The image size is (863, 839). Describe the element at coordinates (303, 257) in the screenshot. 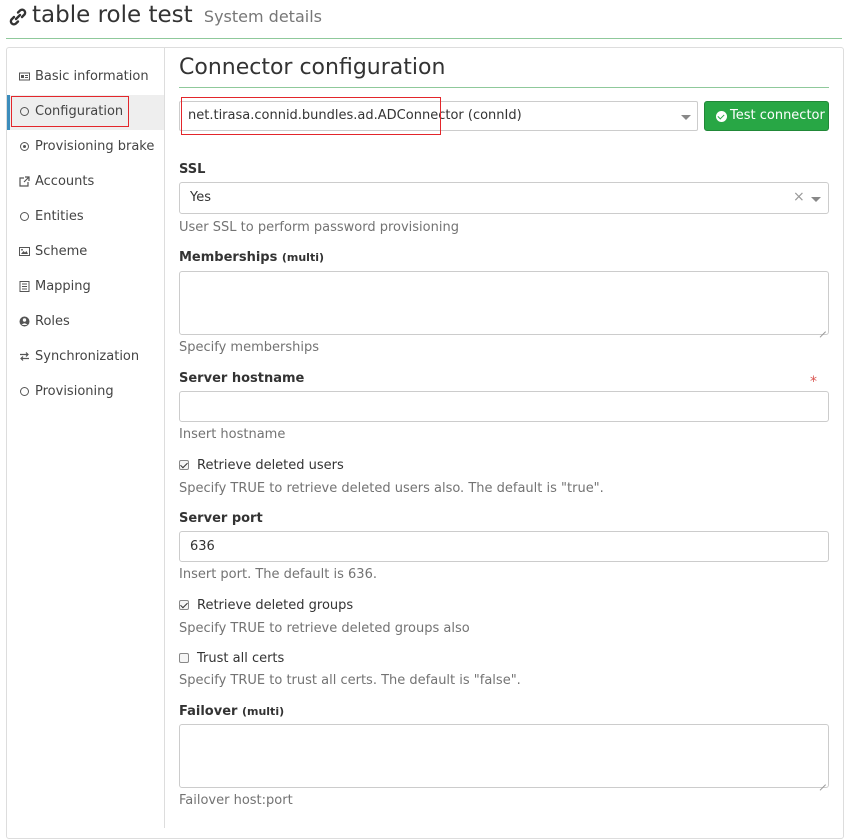

I see `memberships-multi-tag: (multi)` at that location.